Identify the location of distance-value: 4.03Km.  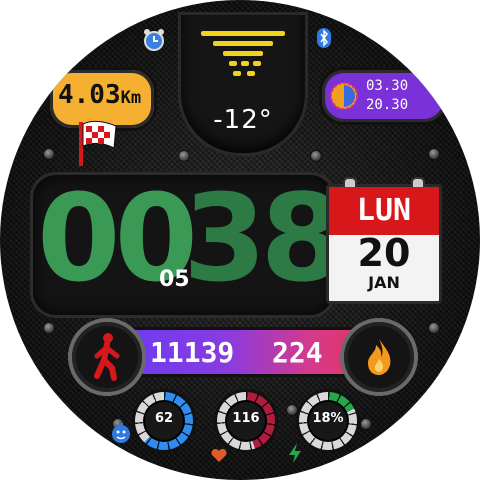
(99, 95).